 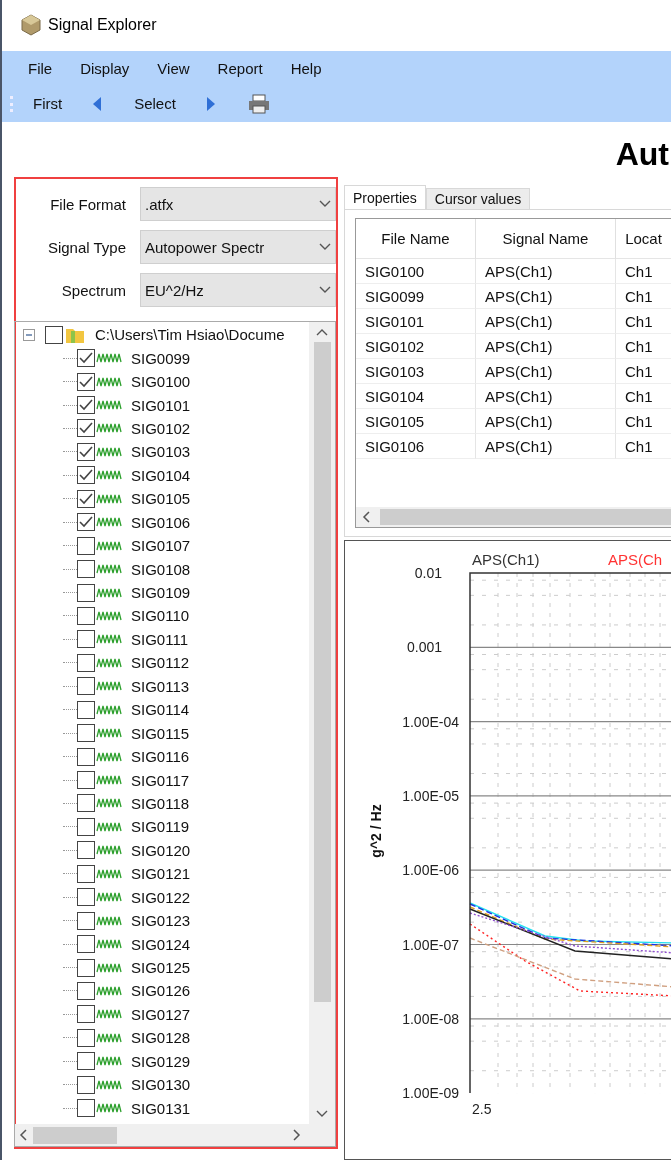 I want to click on tree-item: SIG0127, so click(x=161, y=1014).